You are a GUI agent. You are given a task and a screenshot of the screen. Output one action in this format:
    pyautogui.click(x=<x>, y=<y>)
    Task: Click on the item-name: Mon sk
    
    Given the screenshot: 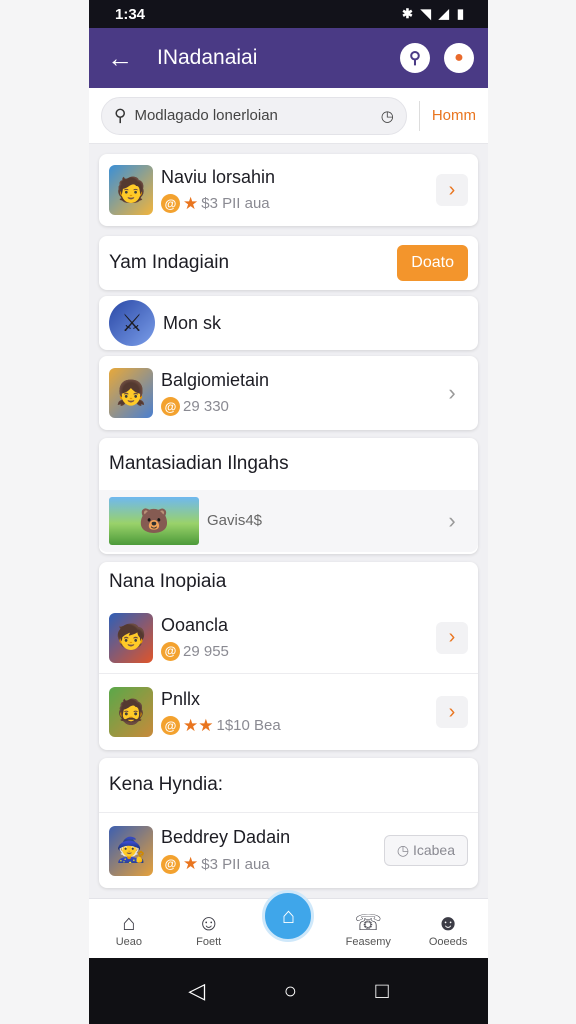 What is the action you would take?
    pyautogui.click(x=192, y=322)
    